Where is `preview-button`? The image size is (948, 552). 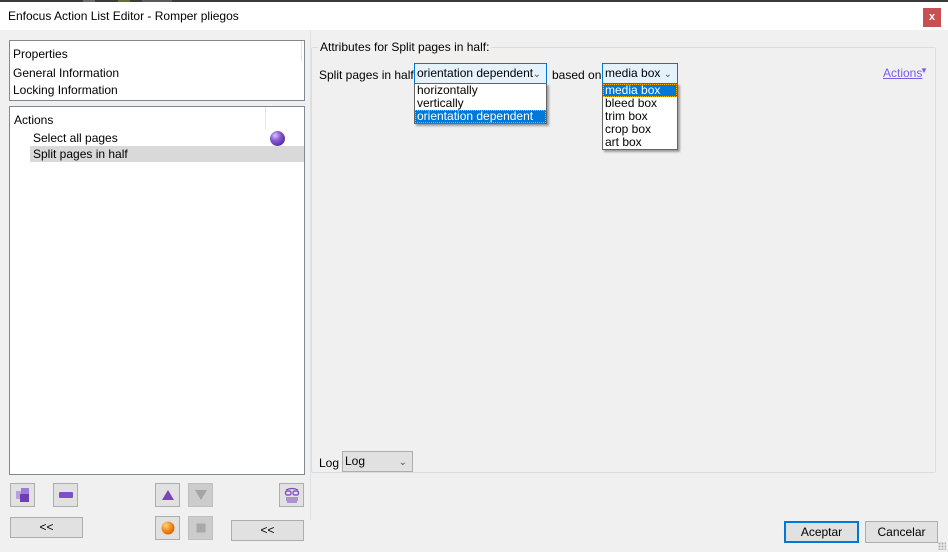 preview-button is located at coordinates (291, 495).